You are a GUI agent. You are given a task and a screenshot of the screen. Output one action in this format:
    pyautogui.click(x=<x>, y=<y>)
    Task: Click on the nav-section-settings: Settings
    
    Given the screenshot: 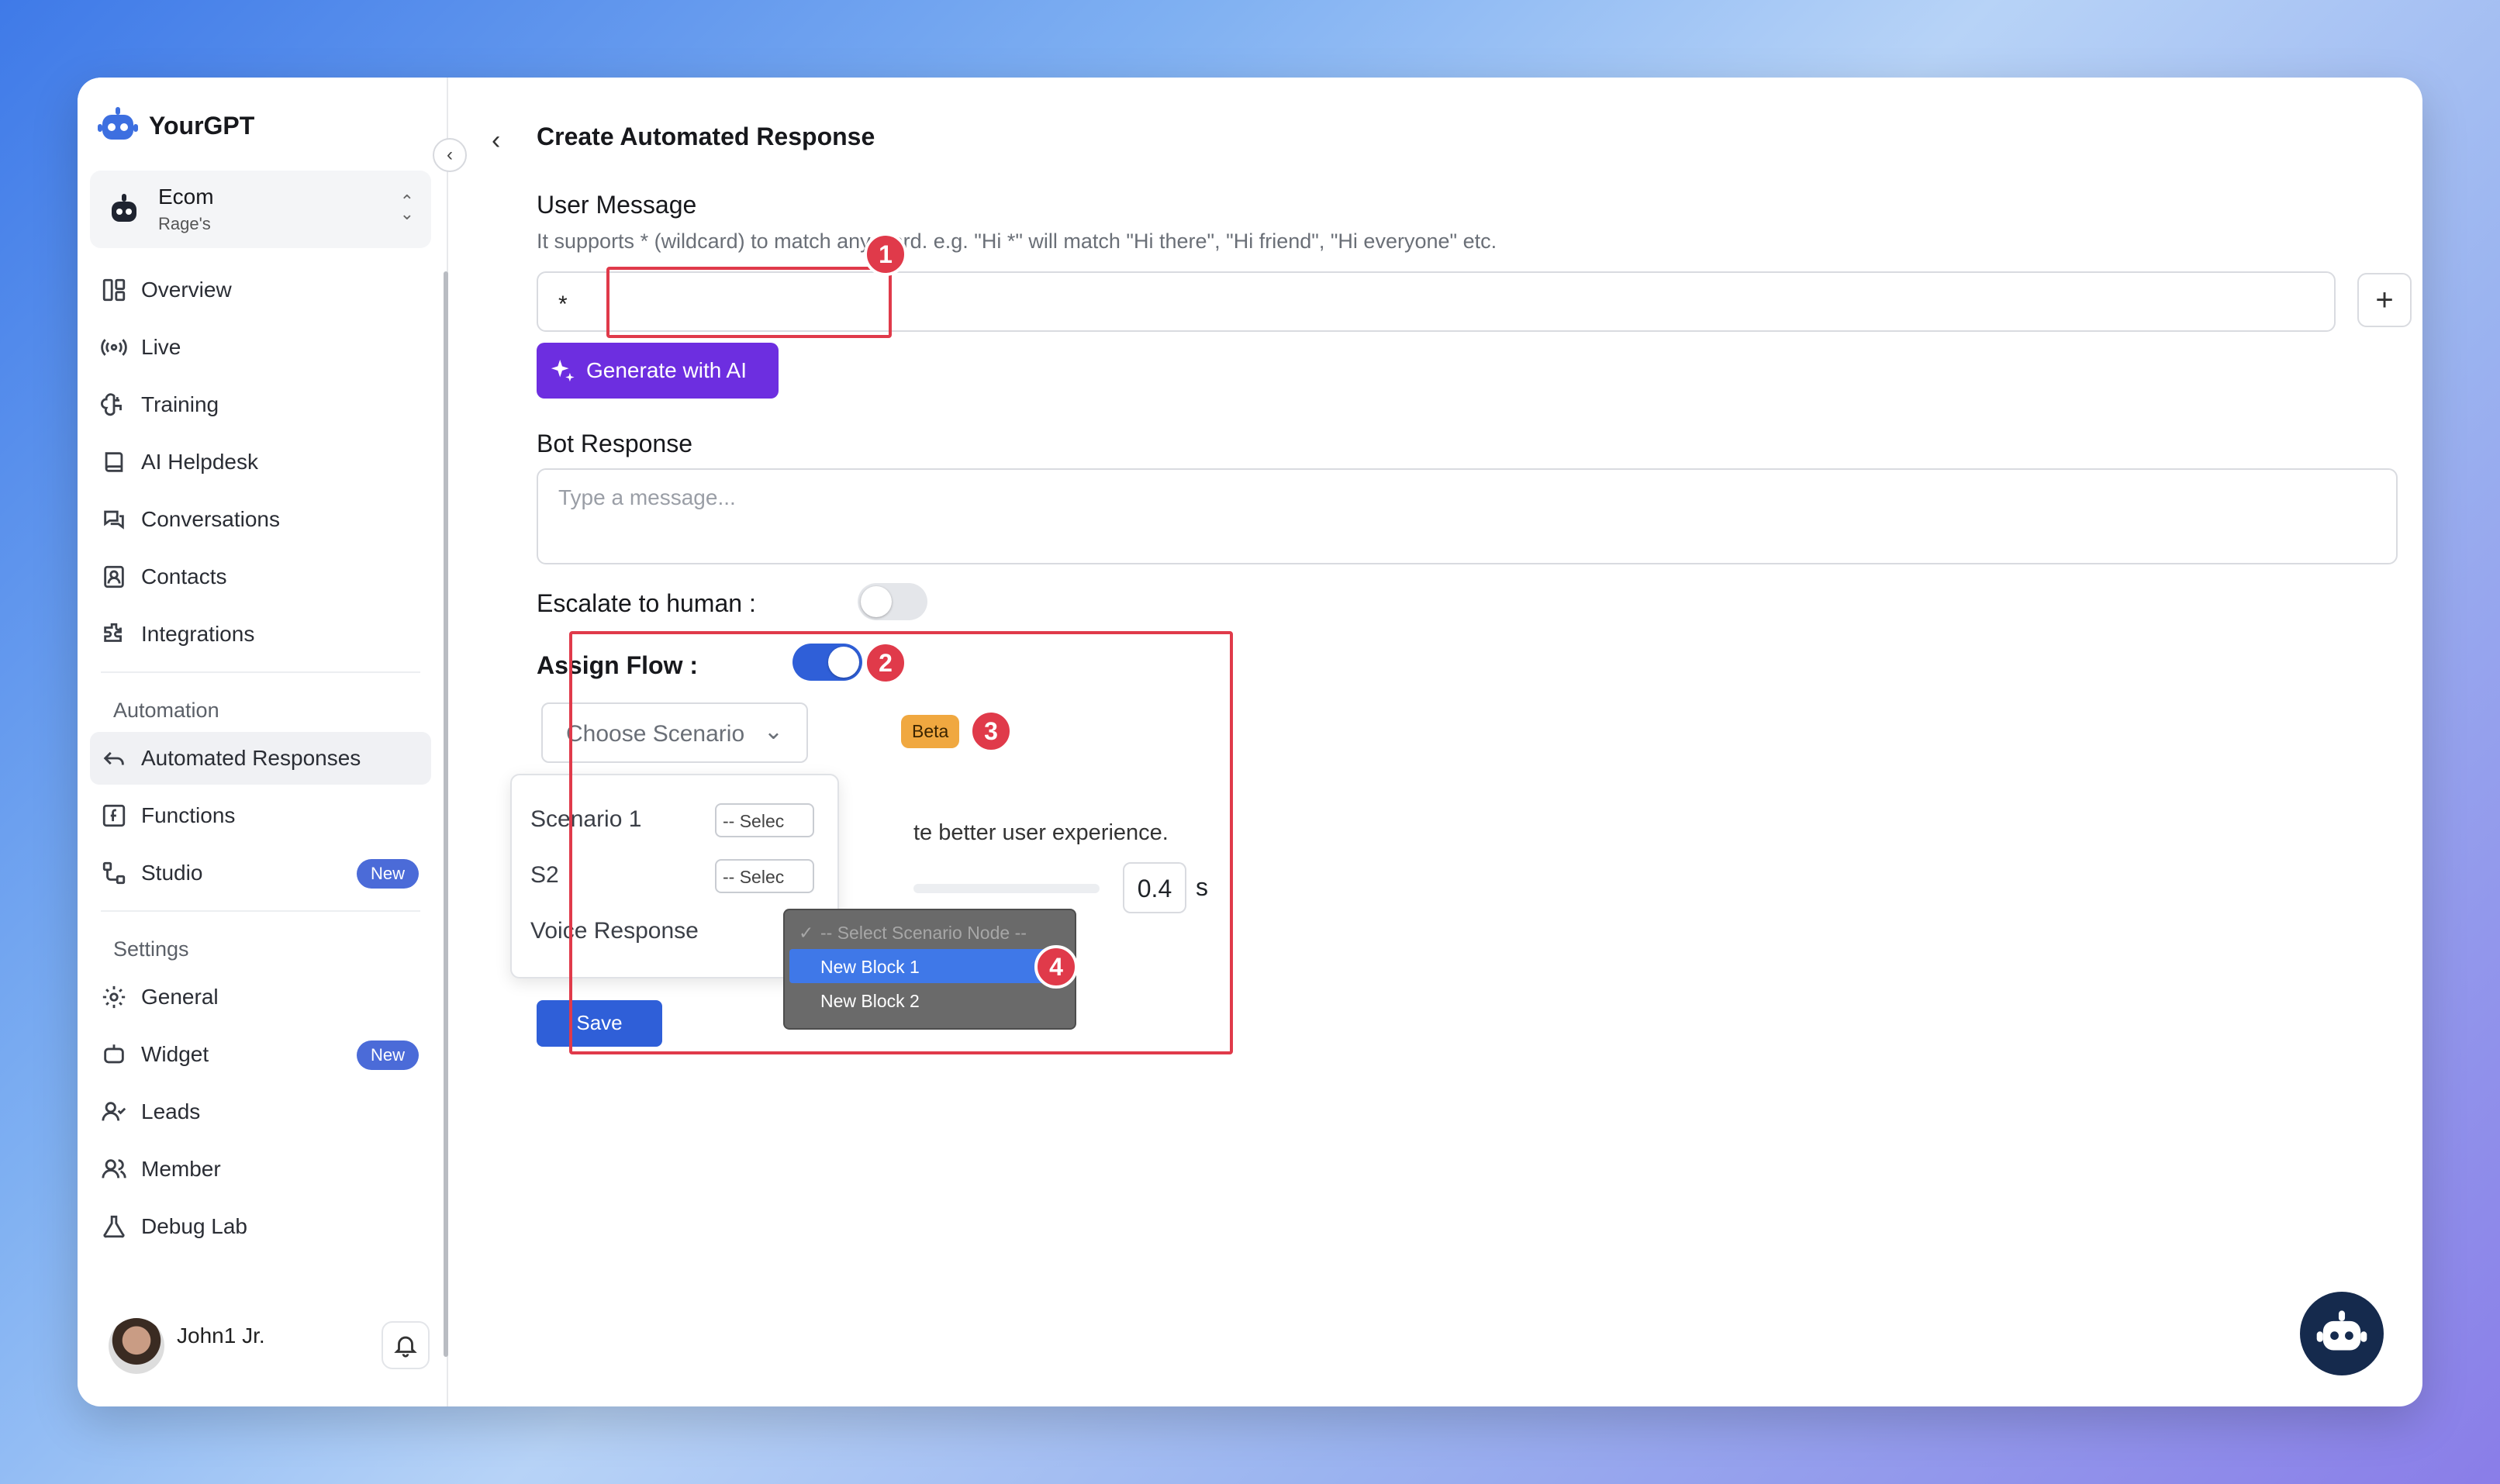 What is the action you would take?
    pyautogui.click(x=151, y=949)
    